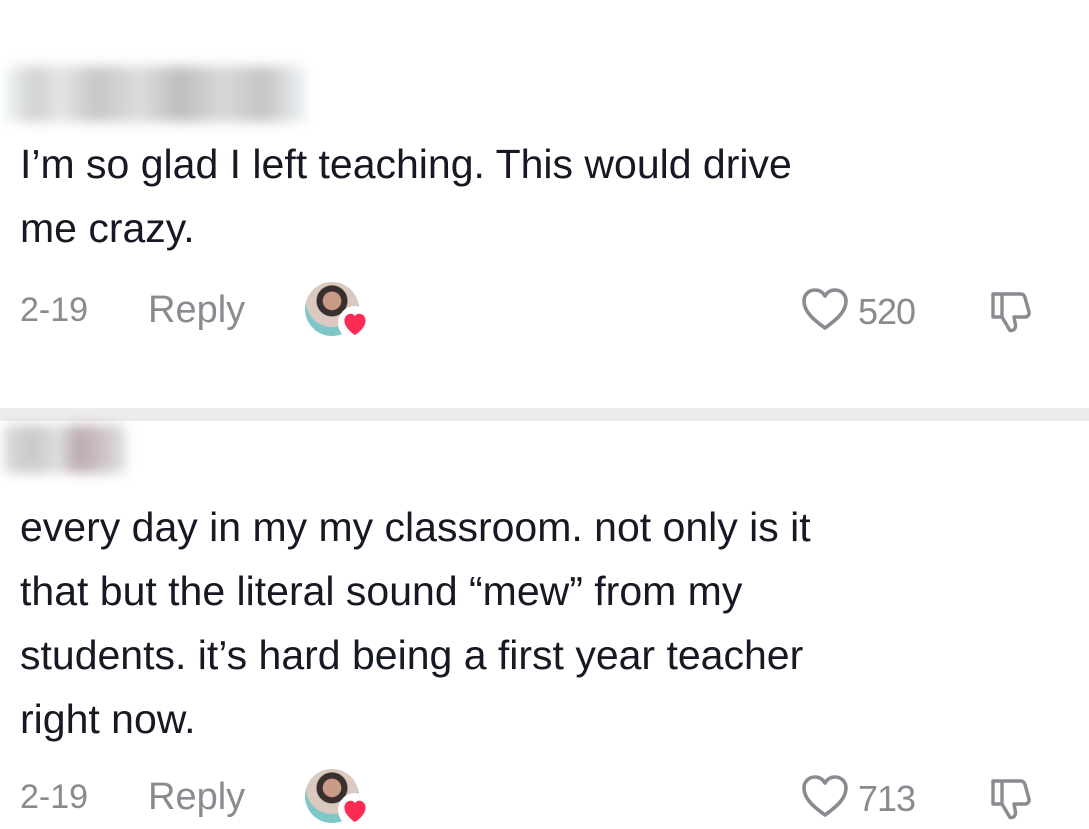 The image size is (1089, 829). Describe the element at coordinates (544, 797) in the screenshot. I see `comment-meta-row: 2-19 Reply 713` at that location.